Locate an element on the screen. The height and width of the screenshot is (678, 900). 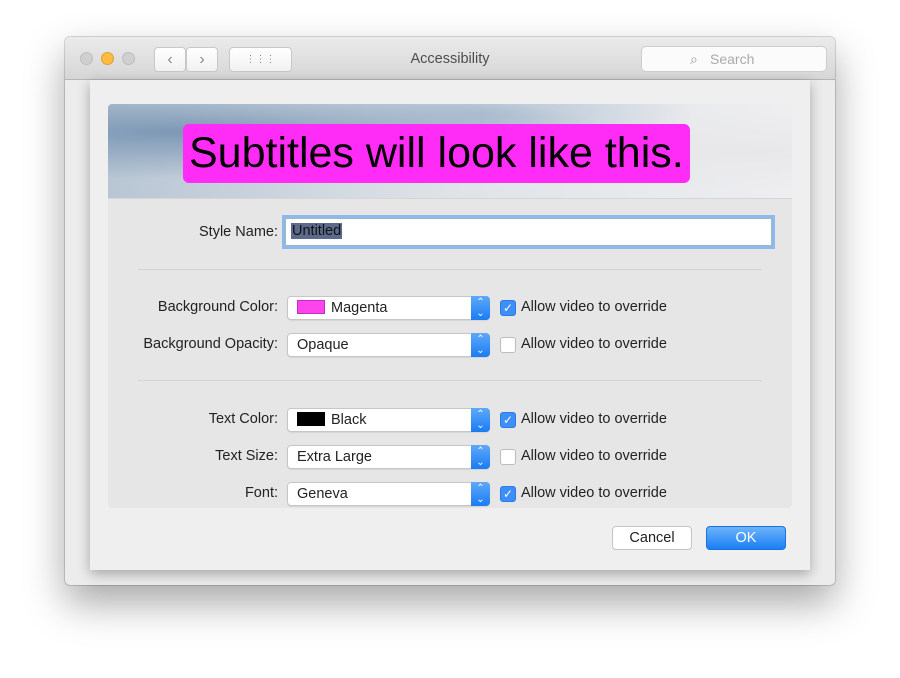
search-input: ⌕ Search is located at coordinates (734, 59).